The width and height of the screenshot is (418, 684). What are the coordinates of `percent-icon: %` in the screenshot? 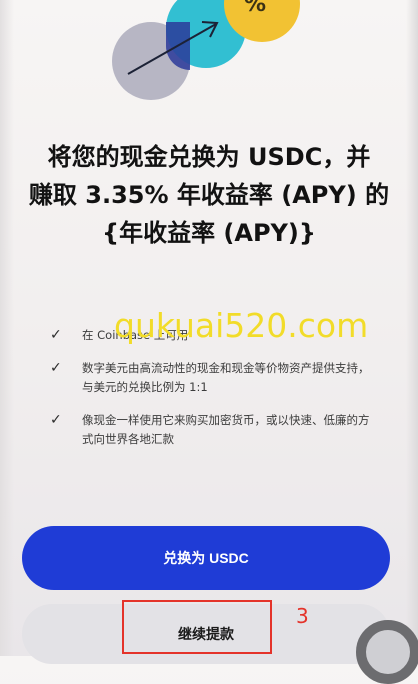 It's located at (255, 8).